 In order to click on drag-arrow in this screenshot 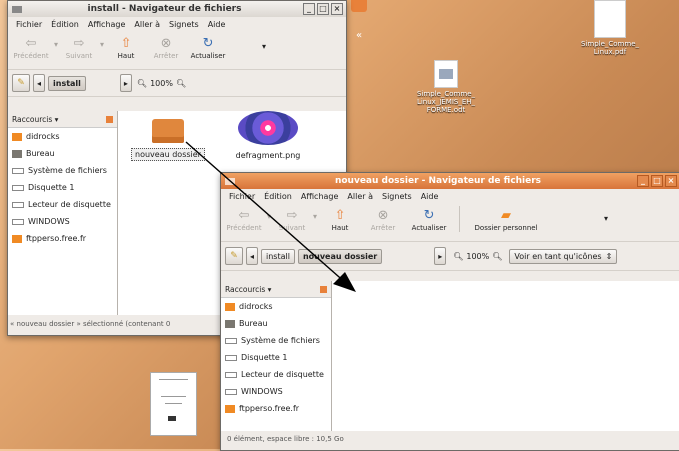, I will do `click(270, 216)`.